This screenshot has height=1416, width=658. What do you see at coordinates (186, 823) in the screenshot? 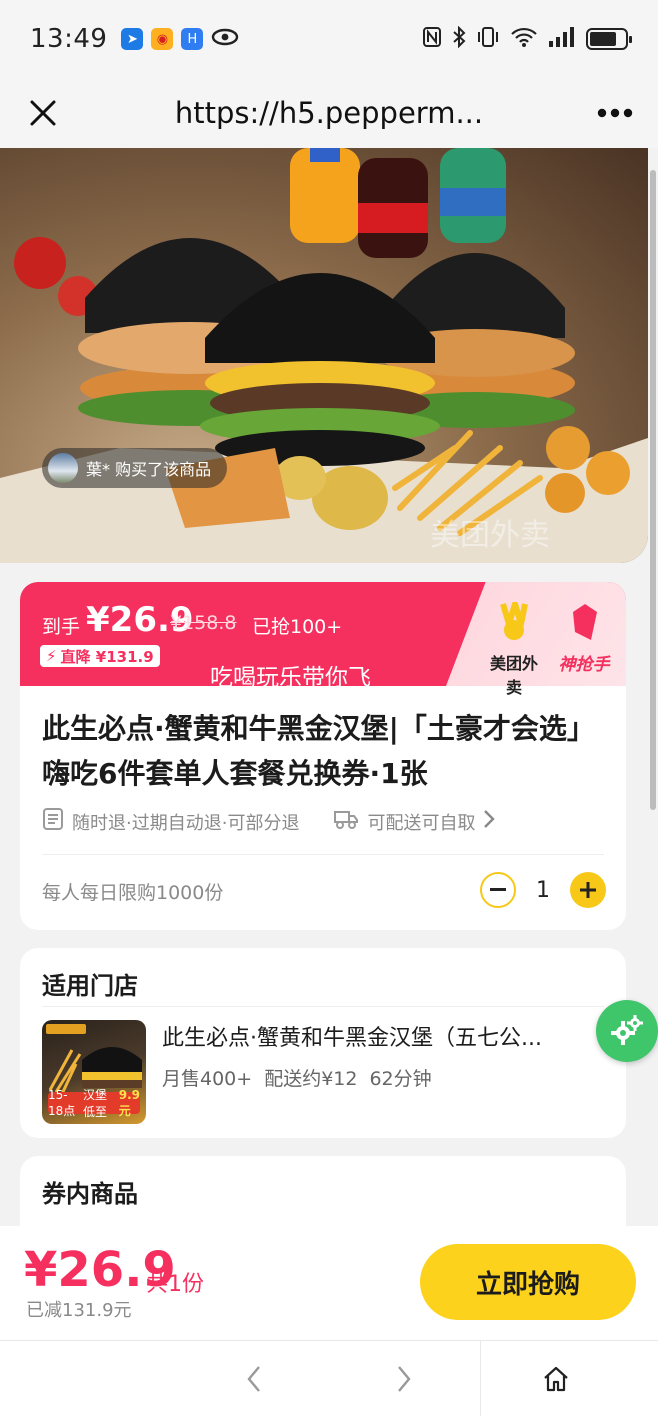
I see `refund-policy: 随时退·过期自动退·可部分退` at bounding box center [186, 823].